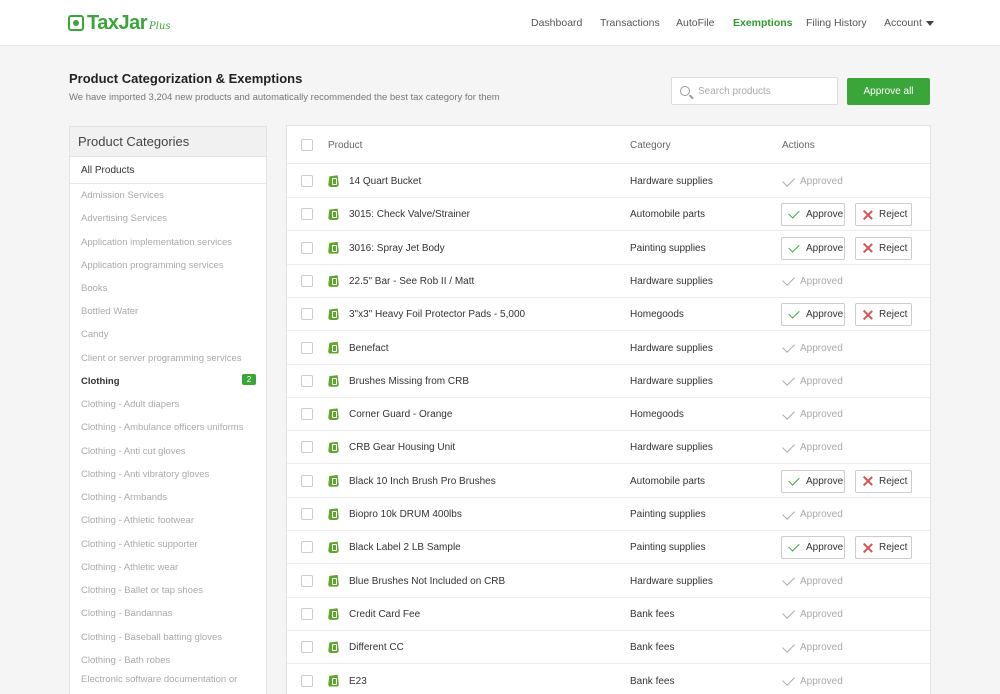 The height and width of the screenshot is (694, 1000). Describe the element at coordinates (630, 23) in the screenshot. I see `nav-transactions: Transactions` at that location.